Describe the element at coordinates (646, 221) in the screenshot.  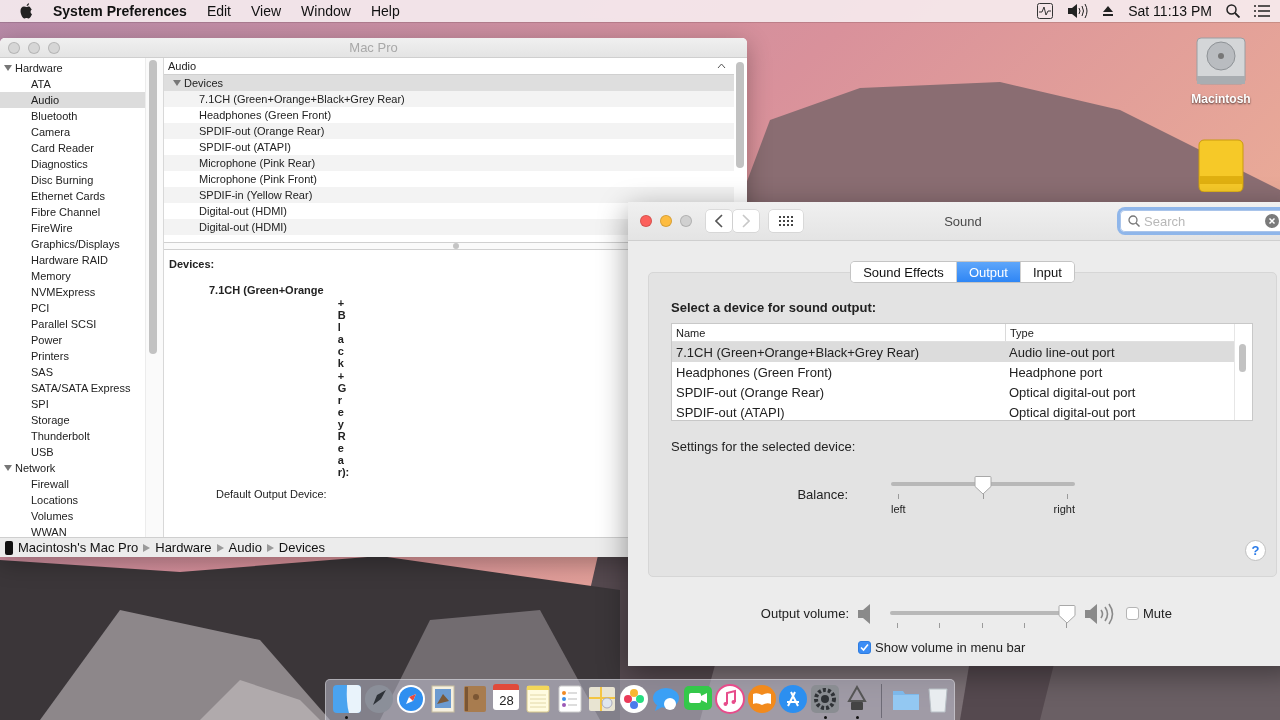
I see `close-button` at that location.